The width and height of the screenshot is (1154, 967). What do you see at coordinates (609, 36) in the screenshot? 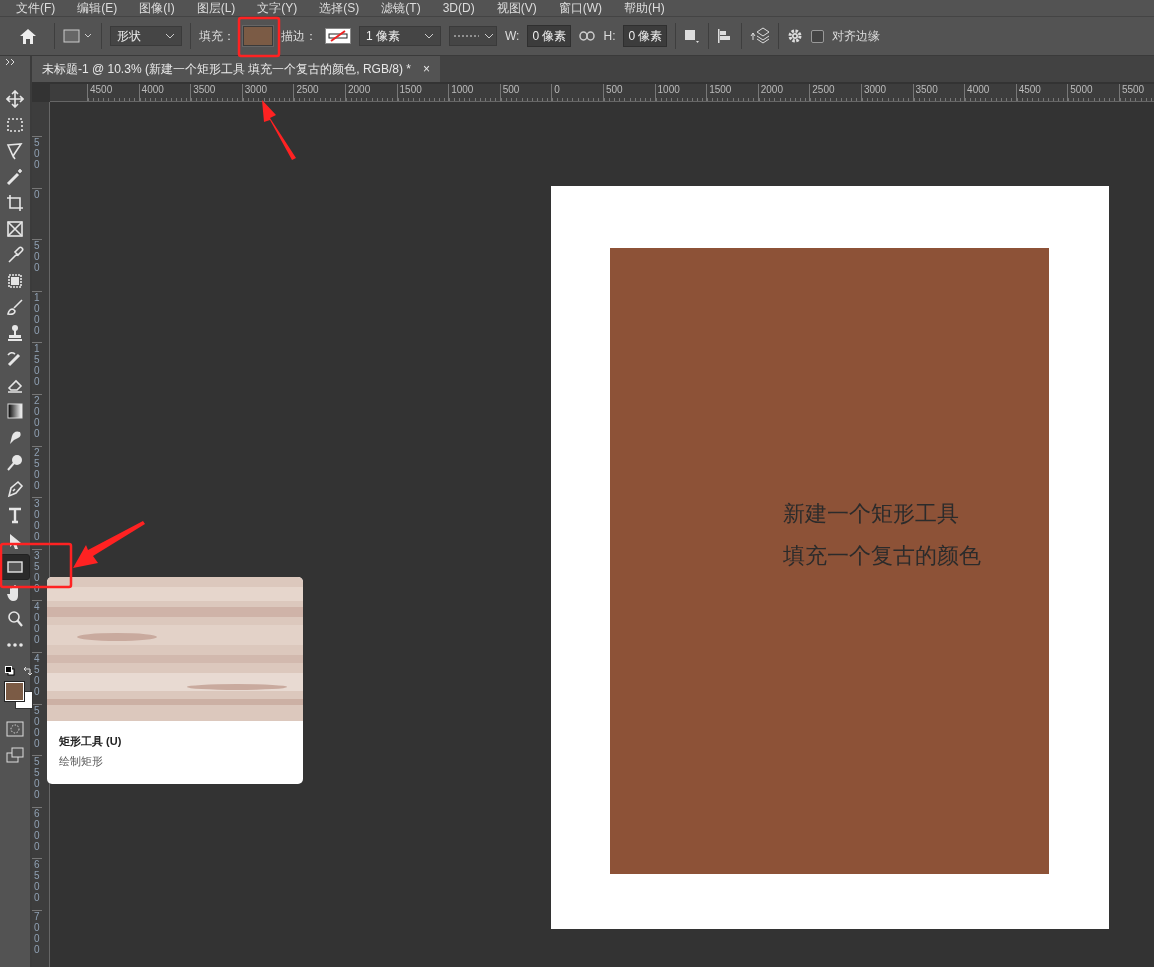
I see `height-label: H:` at bounding box center [609, 36].